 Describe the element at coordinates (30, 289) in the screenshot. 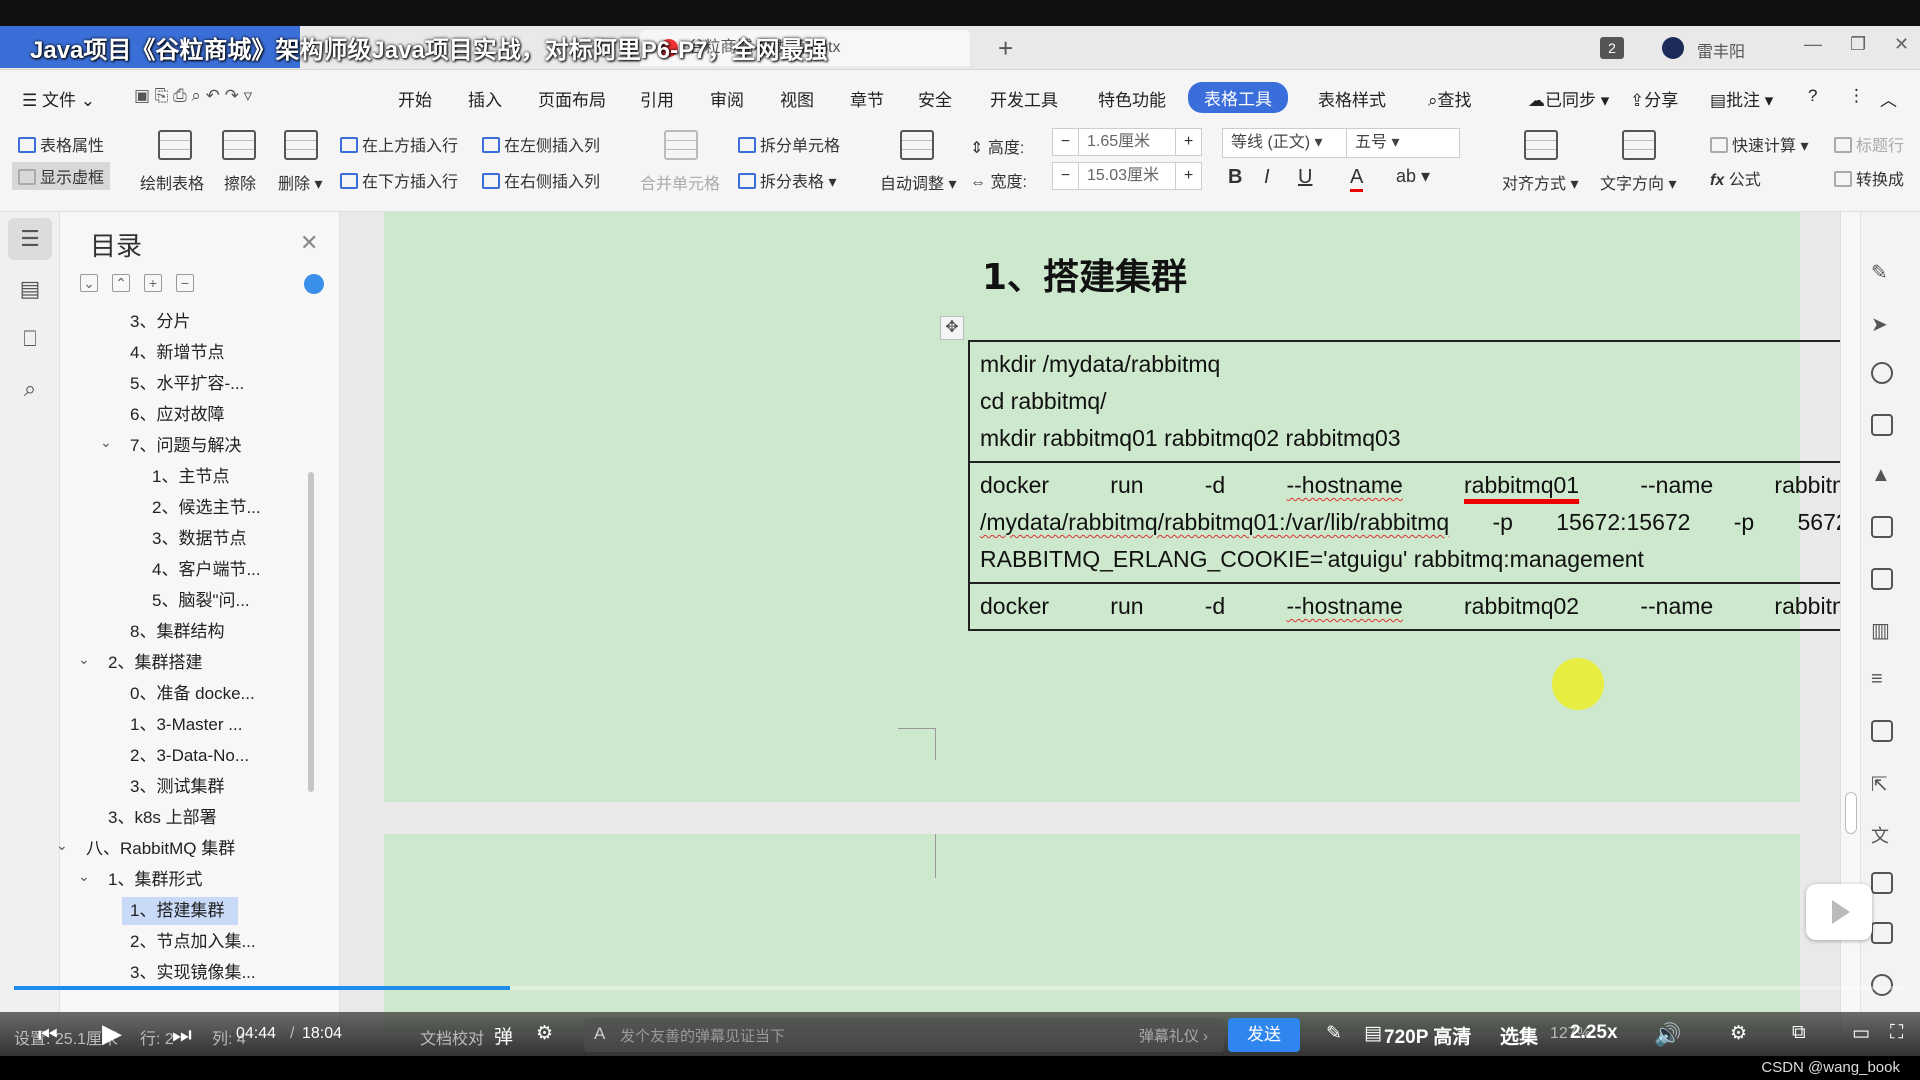

I see `pages-panel-icon: ▤` at that location.